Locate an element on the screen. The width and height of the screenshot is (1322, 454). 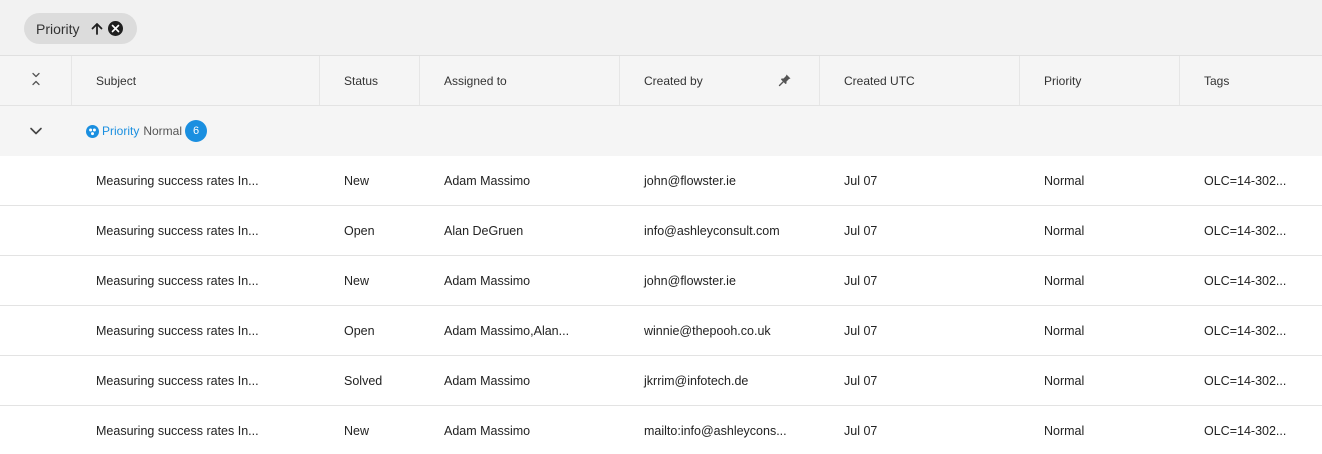
column-header-tags: Tags is located at coordinates (1251, 80).